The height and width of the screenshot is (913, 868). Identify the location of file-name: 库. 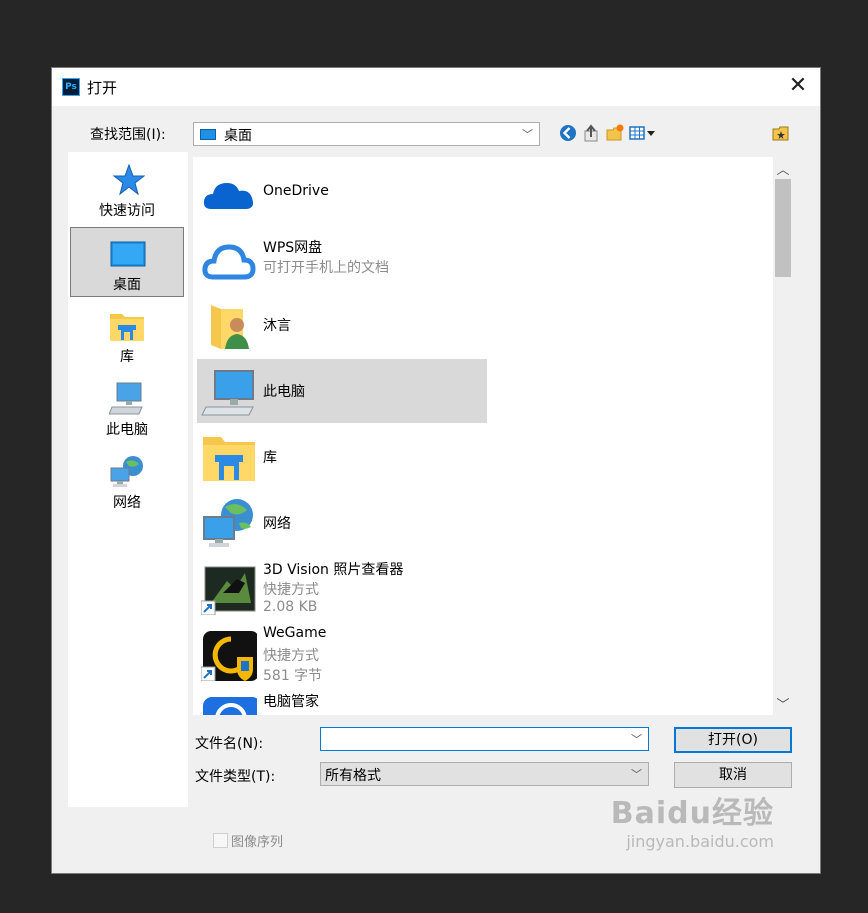
(270, 458).